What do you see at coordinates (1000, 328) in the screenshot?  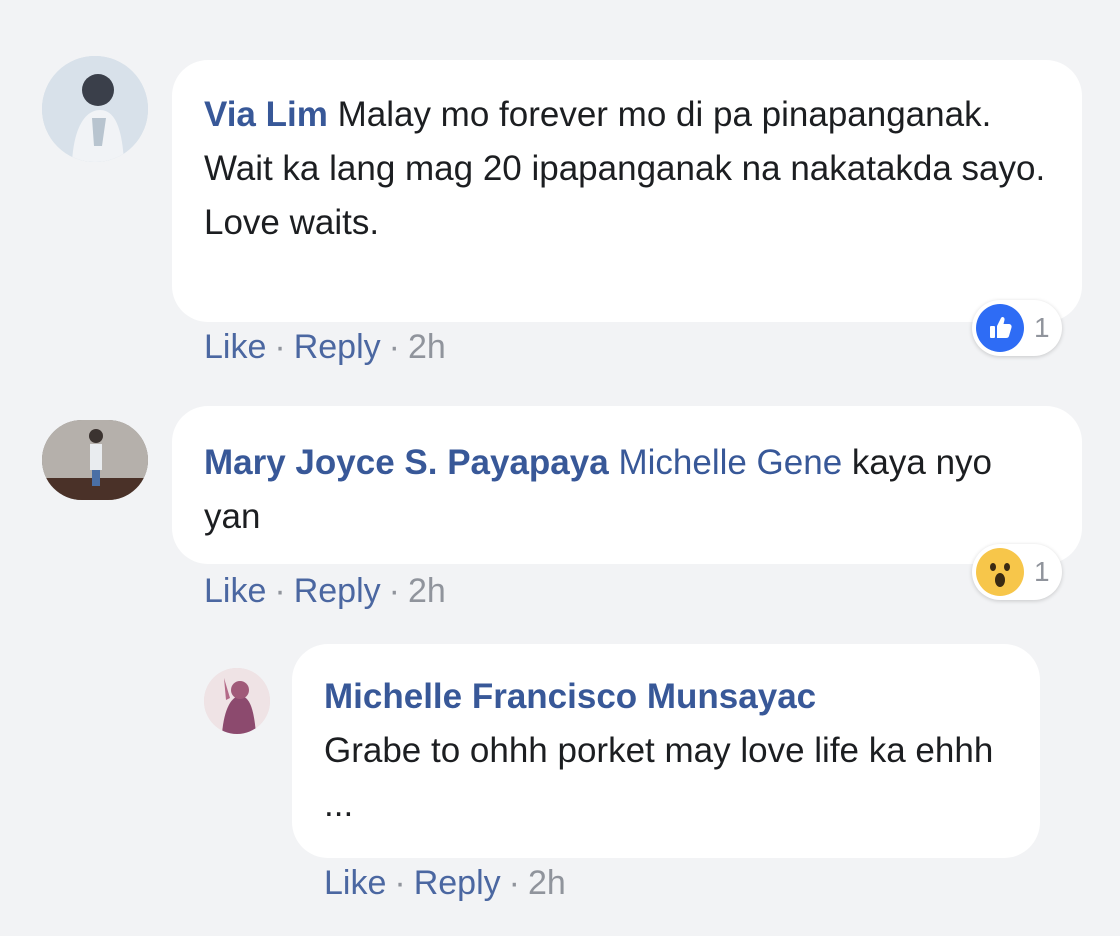 I see `like-icon` at bounding box center [1000, 328].